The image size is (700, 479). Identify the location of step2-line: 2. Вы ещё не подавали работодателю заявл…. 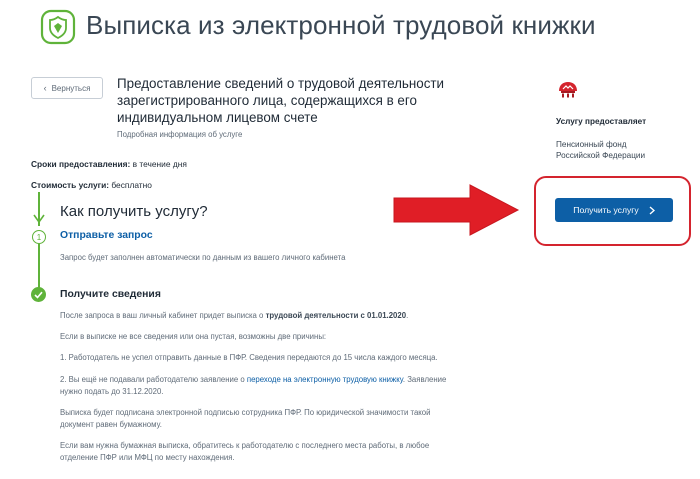
(282, 380).